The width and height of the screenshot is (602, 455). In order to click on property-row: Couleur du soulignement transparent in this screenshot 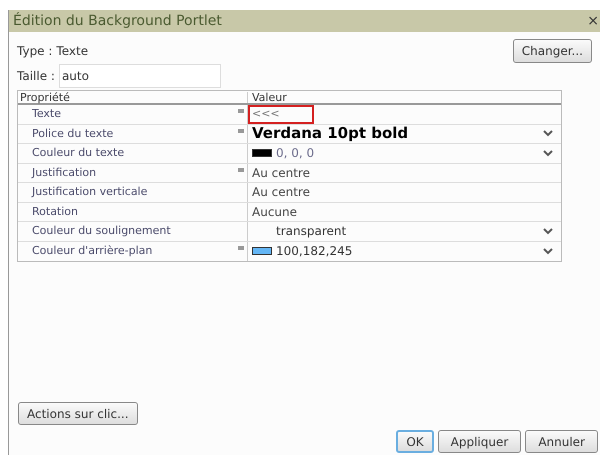, I will do `click(289, 232)`.